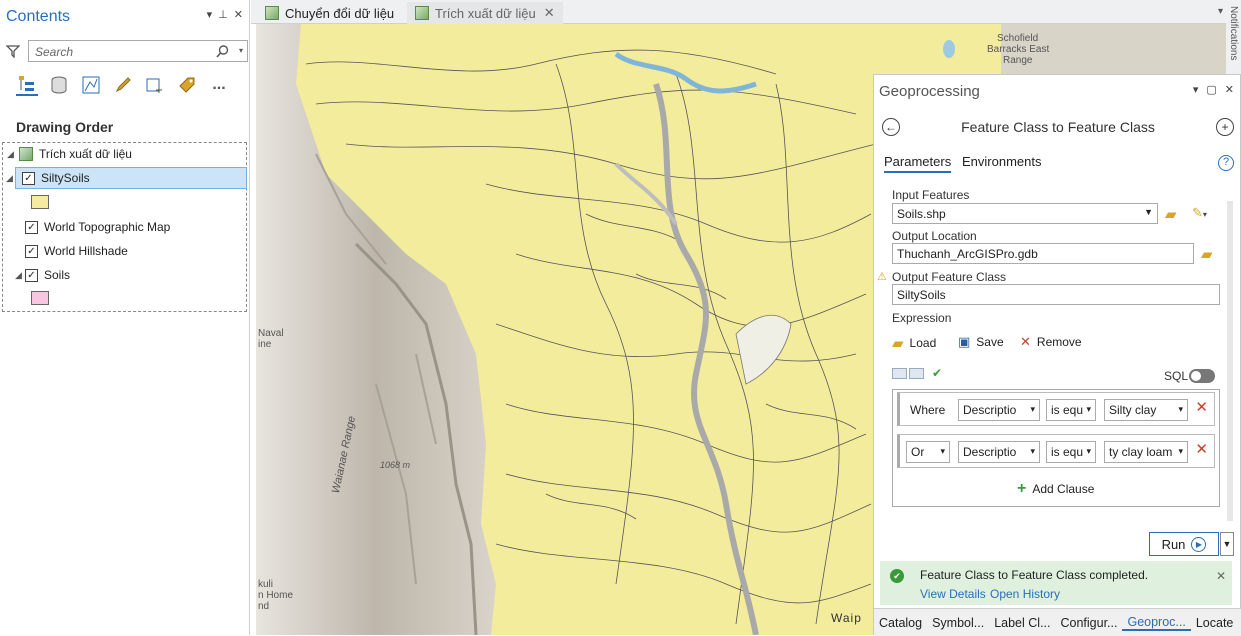  Describe the element at coordinates (1056, 294) in the screenshot. I see `output-feature-class-field: SiltySoils` at that location.